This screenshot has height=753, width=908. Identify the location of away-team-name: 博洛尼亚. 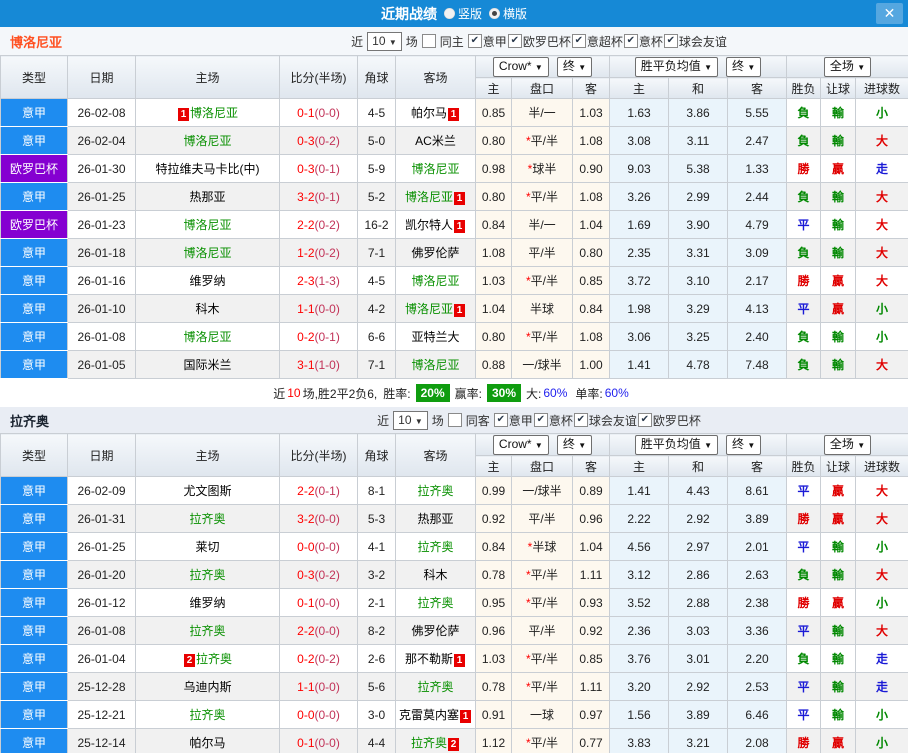
(428, 197).